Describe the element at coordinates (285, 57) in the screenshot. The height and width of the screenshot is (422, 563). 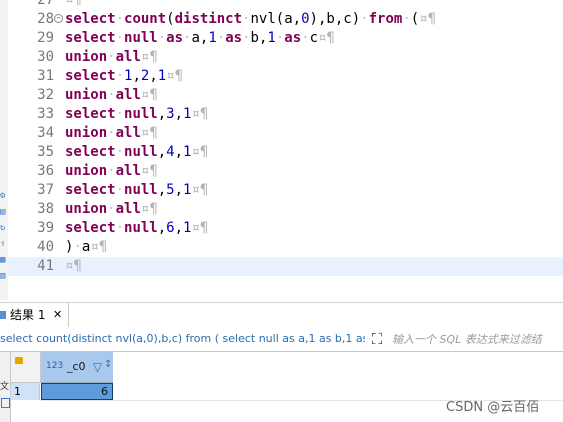
I see `code-line: 30 union·all¤¶` at that location.